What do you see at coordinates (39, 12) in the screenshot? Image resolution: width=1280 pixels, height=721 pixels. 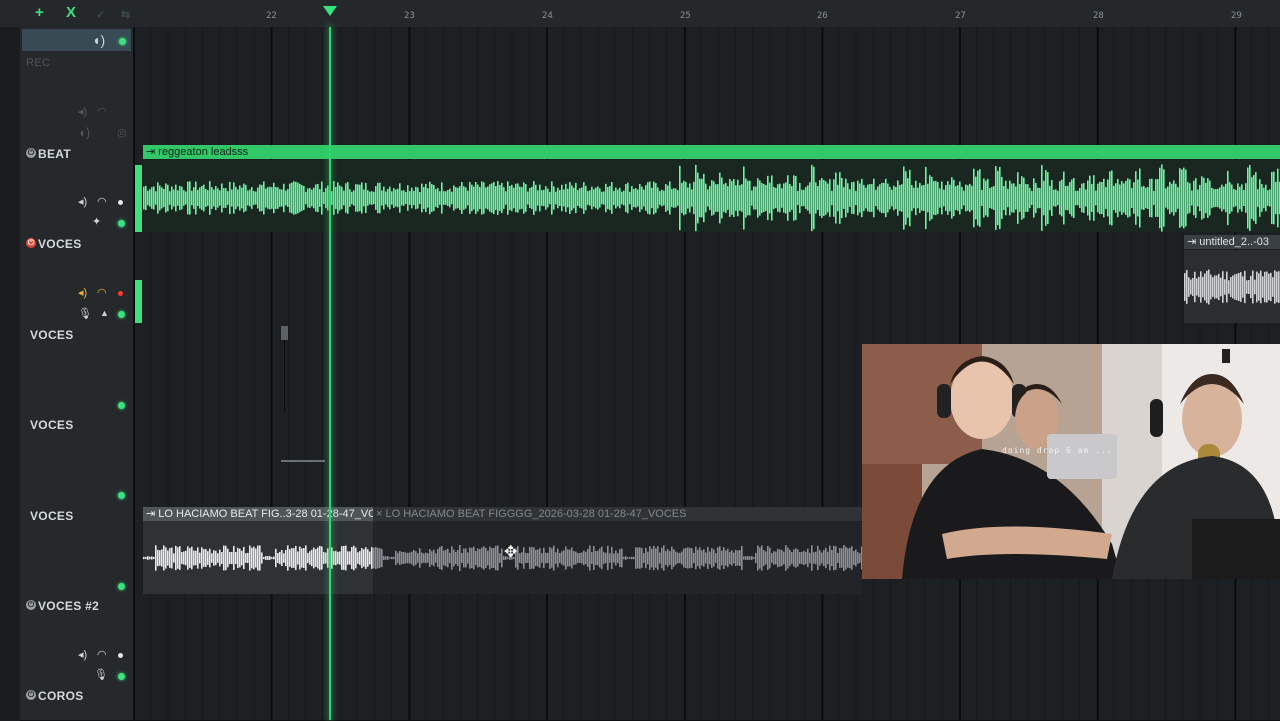 I see `add-track-button: +` at bounding box center [39, 12].